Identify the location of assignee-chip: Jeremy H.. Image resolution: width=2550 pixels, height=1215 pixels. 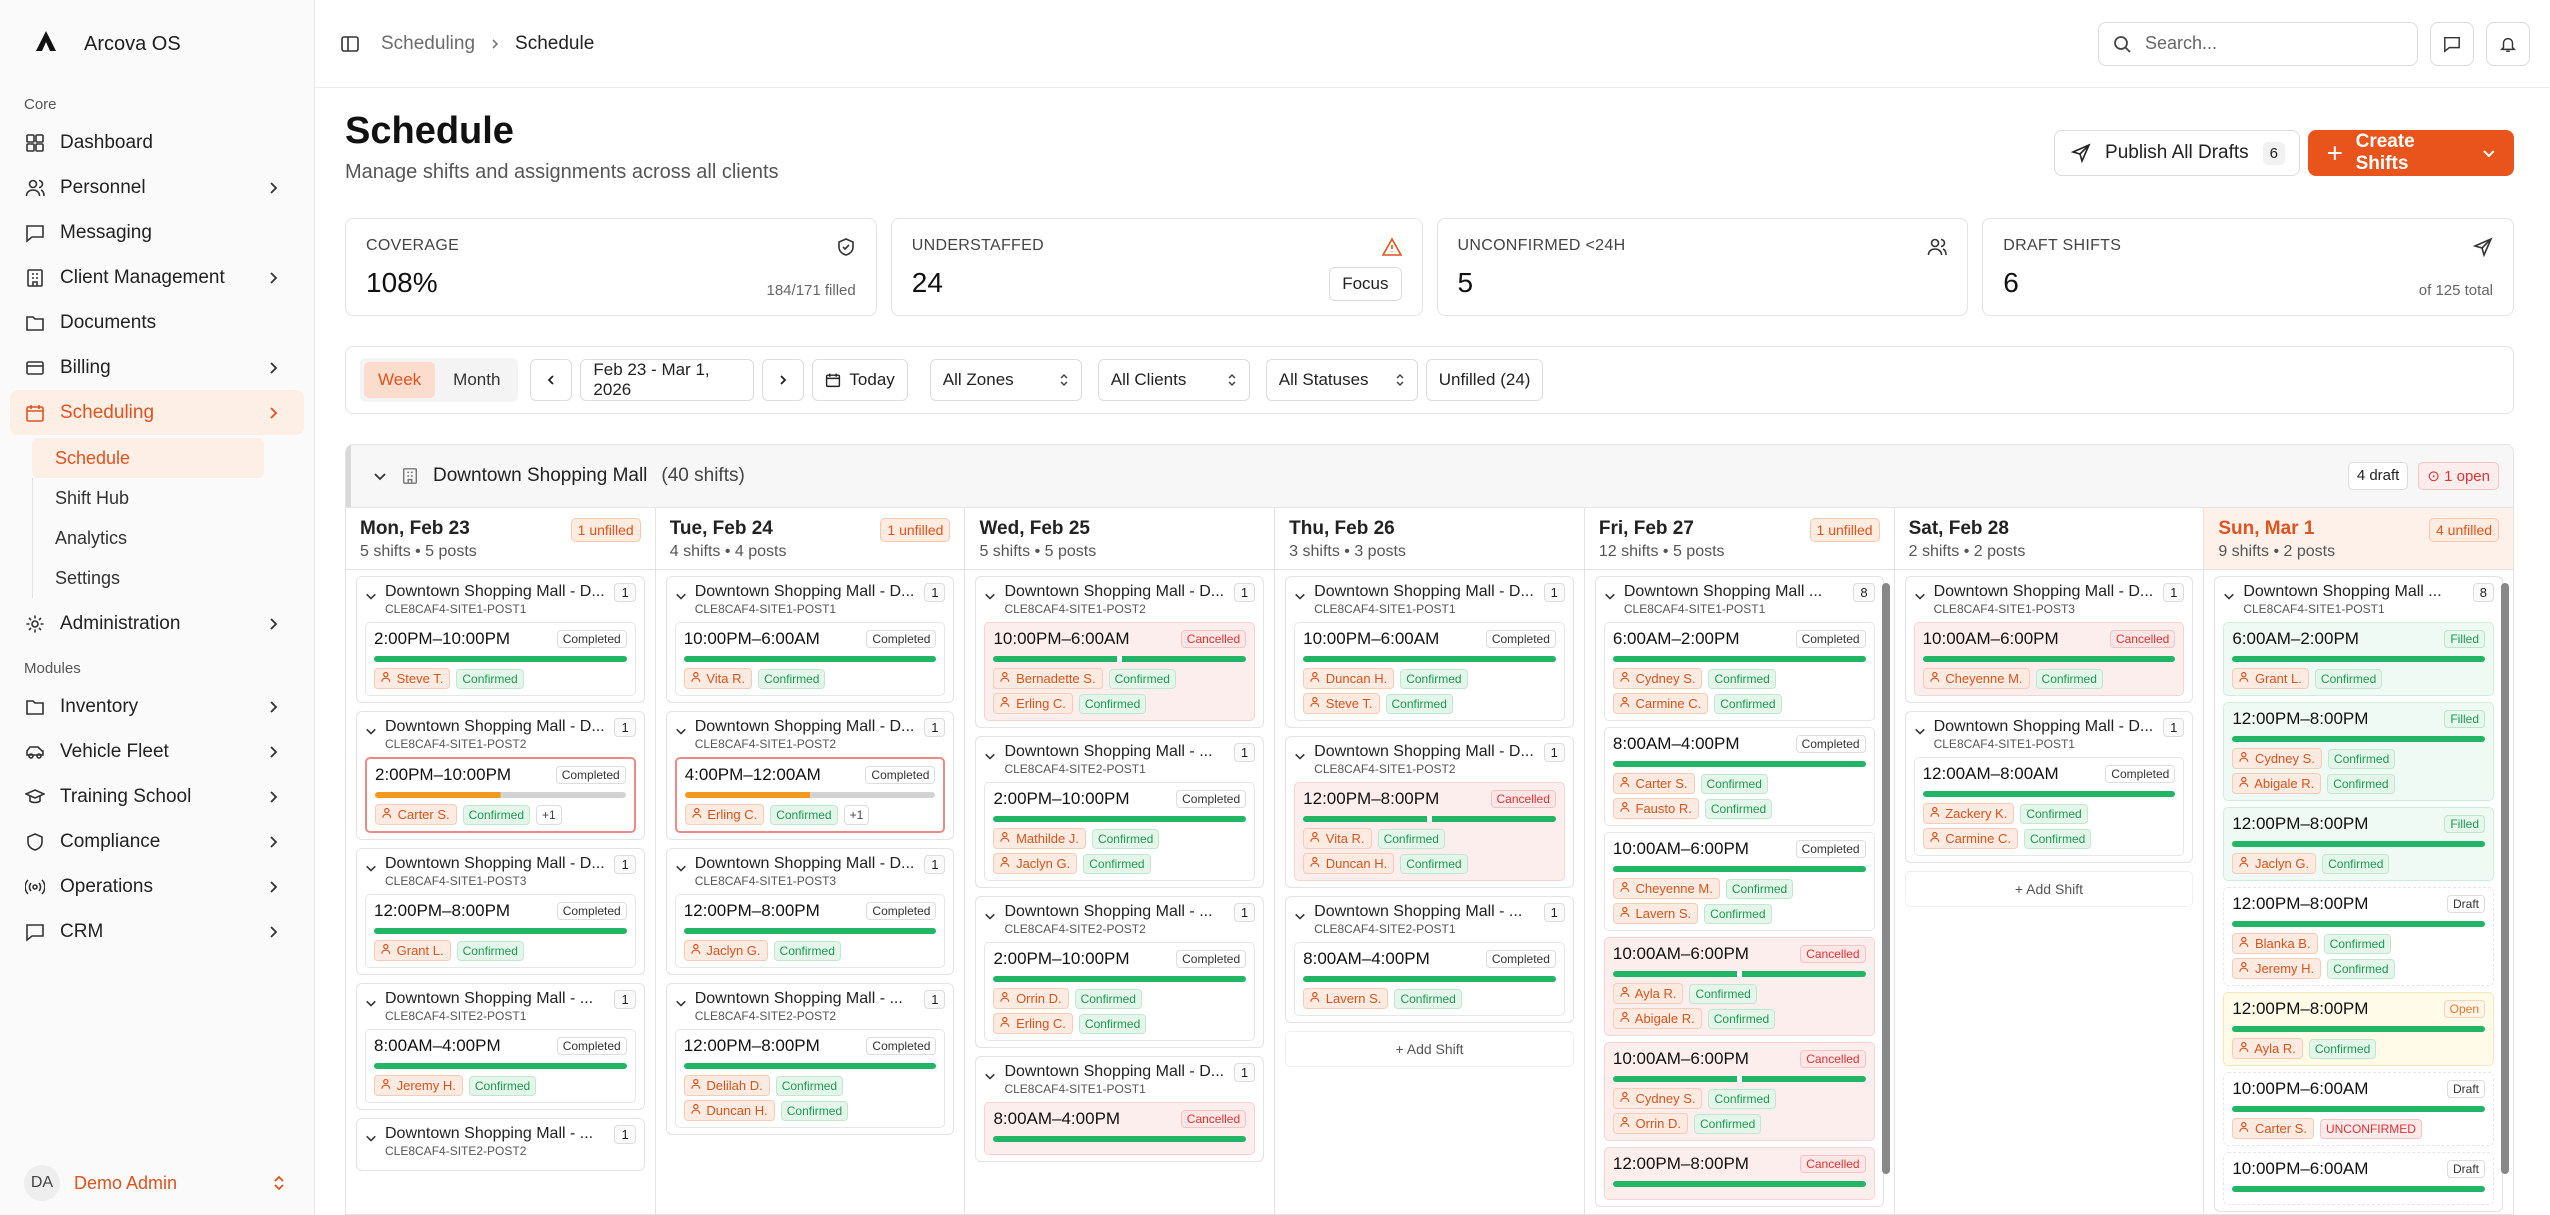
(2277, 968).